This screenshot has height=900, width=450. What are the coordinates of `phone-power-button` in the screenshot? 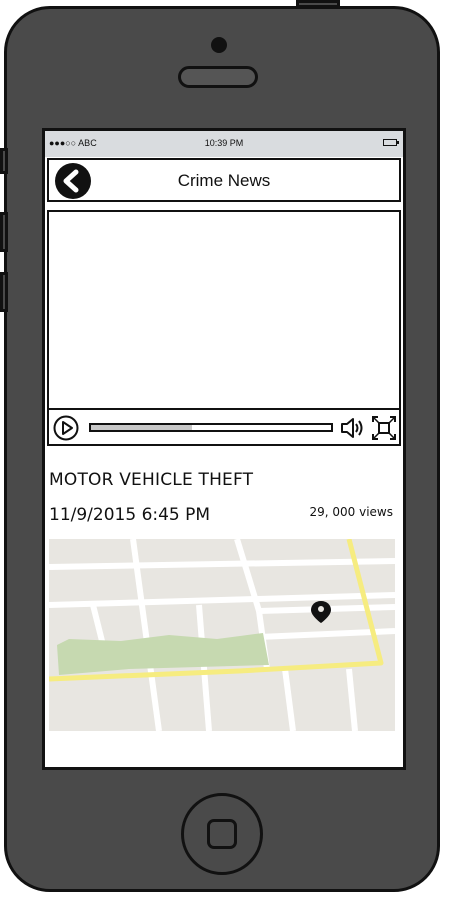 It's located at (318, 4).